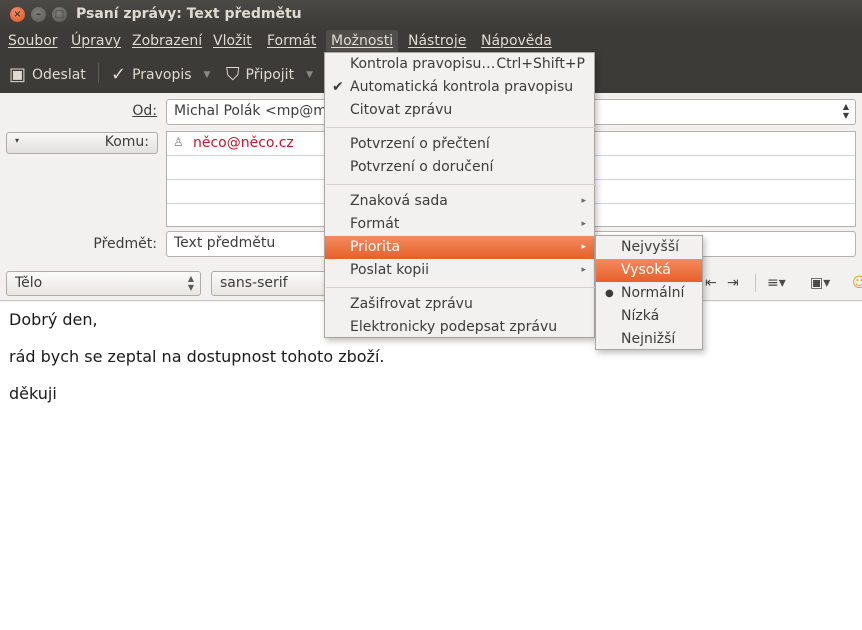  I want to click on priority-normal: ● Normální, so click(649, 293).